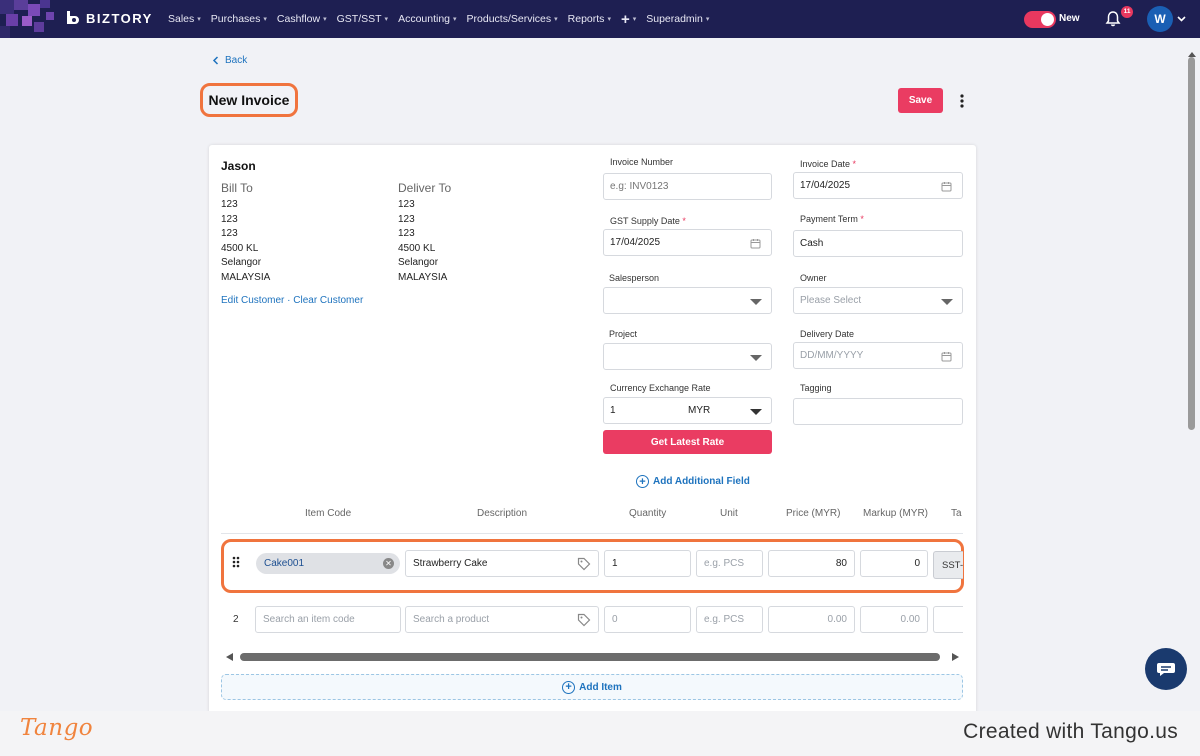 This screenshot has height=756, width=1200. I want to click on price-field: 80, so click(811, 563).